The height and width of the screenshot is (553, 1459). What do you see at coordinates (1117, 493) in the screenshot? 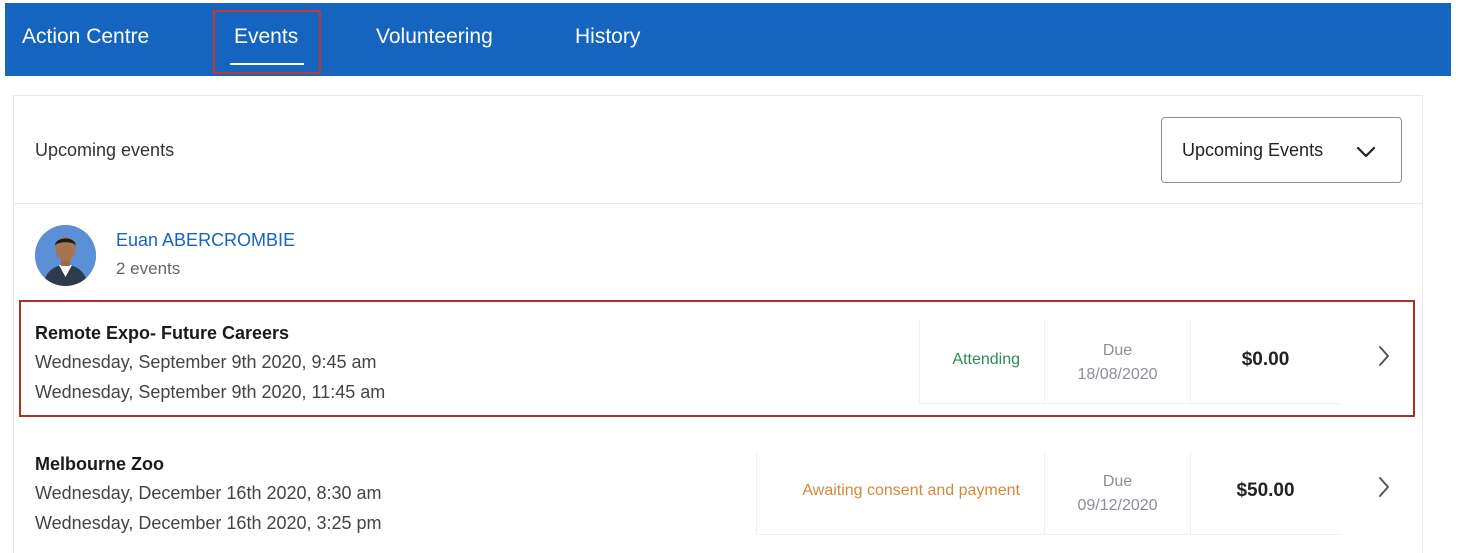
I see `event-due-cell: Due 09/12/2020` at bounding box center [1117, 493].